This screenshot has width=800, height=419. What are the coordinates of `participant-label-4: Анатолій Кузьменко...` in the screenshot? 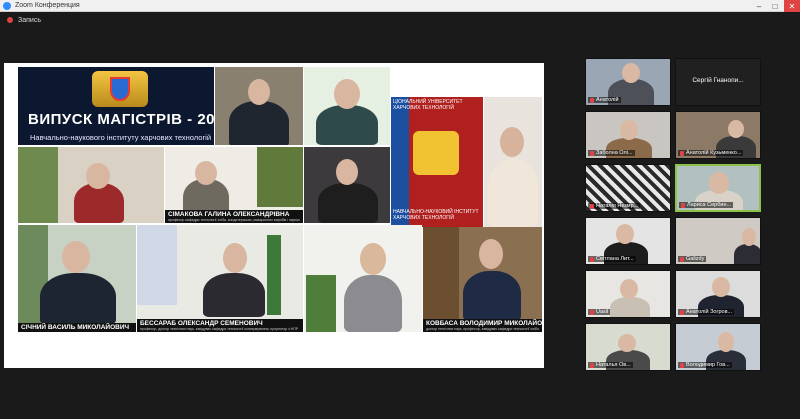 It's located at (711, 153).